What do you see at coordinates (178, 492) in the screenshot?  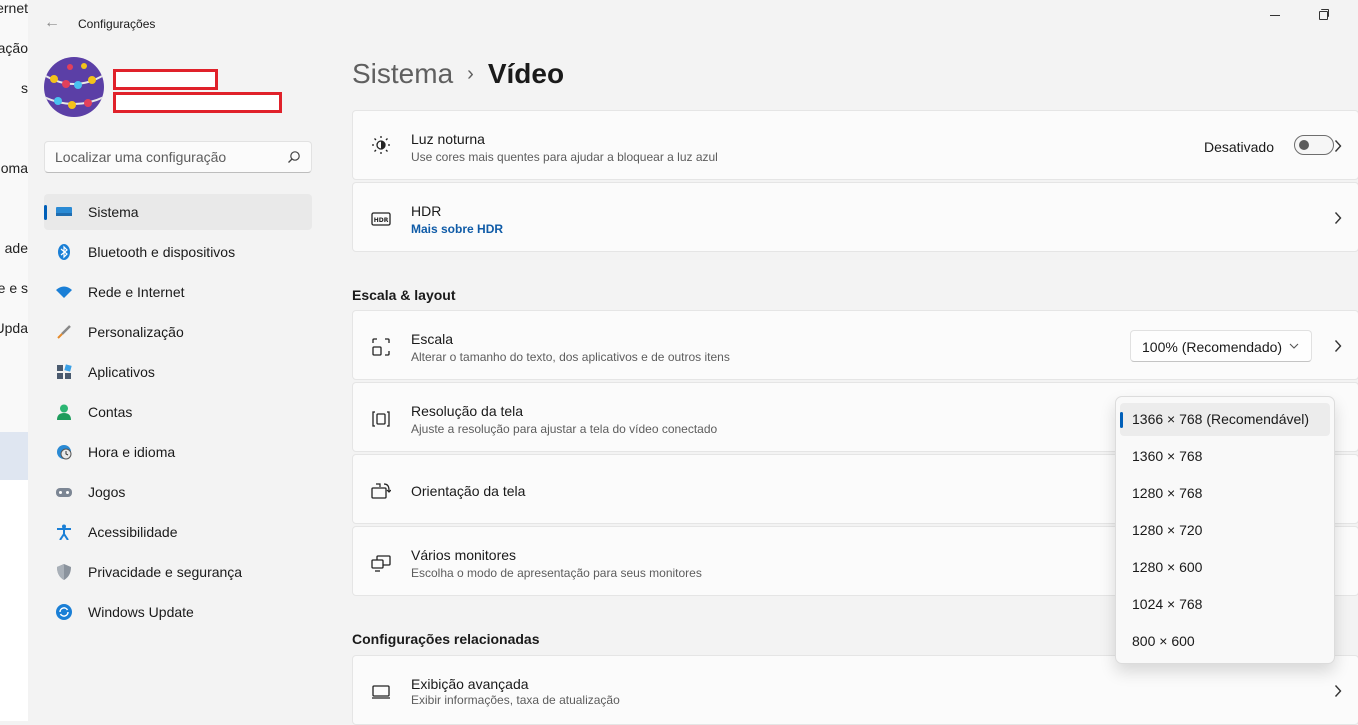 I see `sidebar-item-jogos: Jogos` at bounding box center [178, 492].